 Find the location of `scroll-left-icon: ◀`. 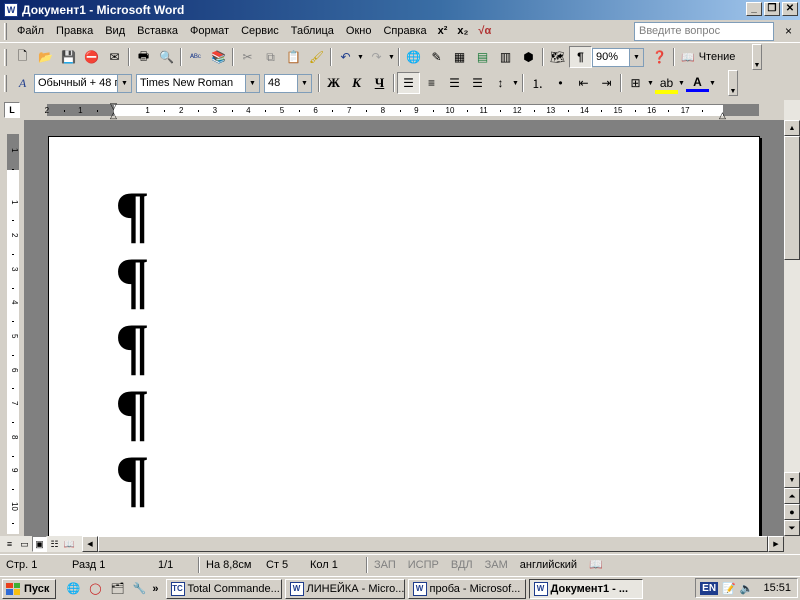

scroll-left-icon: ◀ is located at coordinates (90, 544).